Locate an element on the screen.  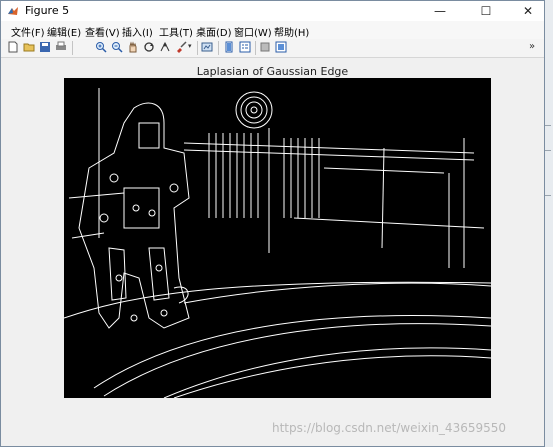
menu-desktop: 桌面(D) is located at coordinates (214, 31).